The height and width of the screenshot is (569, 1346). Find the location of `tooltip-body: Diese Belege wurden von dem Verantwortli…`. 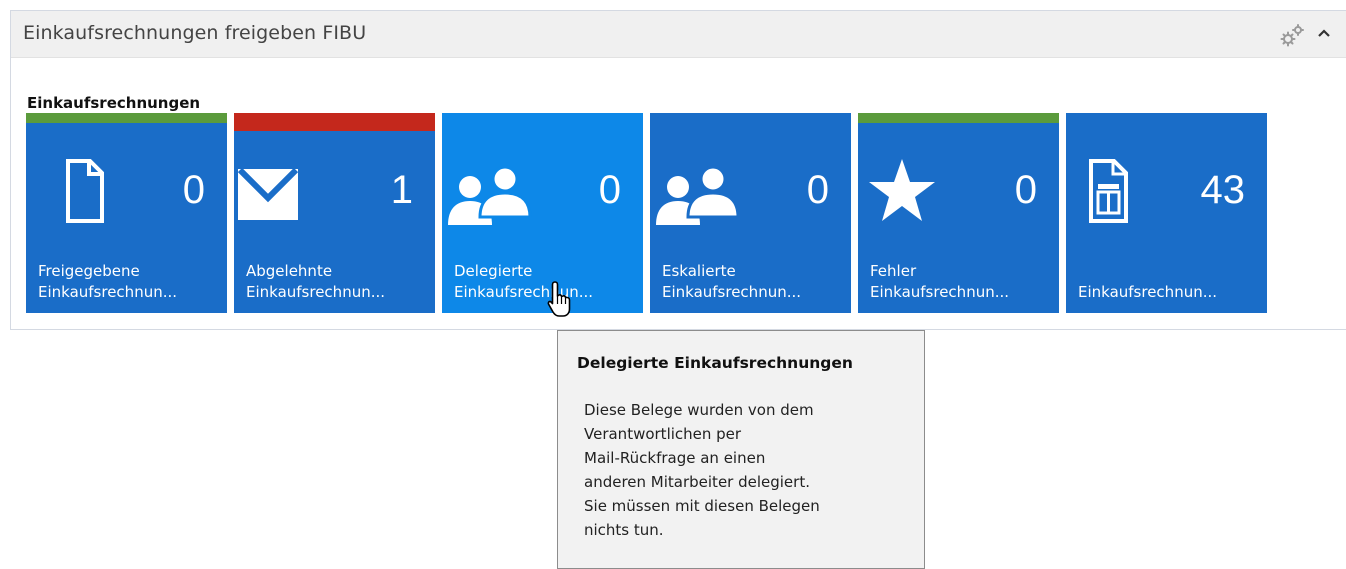

tooltip-body: Diese Belege wurden von dem Verantwortli… is located at coordinates (702, 470).